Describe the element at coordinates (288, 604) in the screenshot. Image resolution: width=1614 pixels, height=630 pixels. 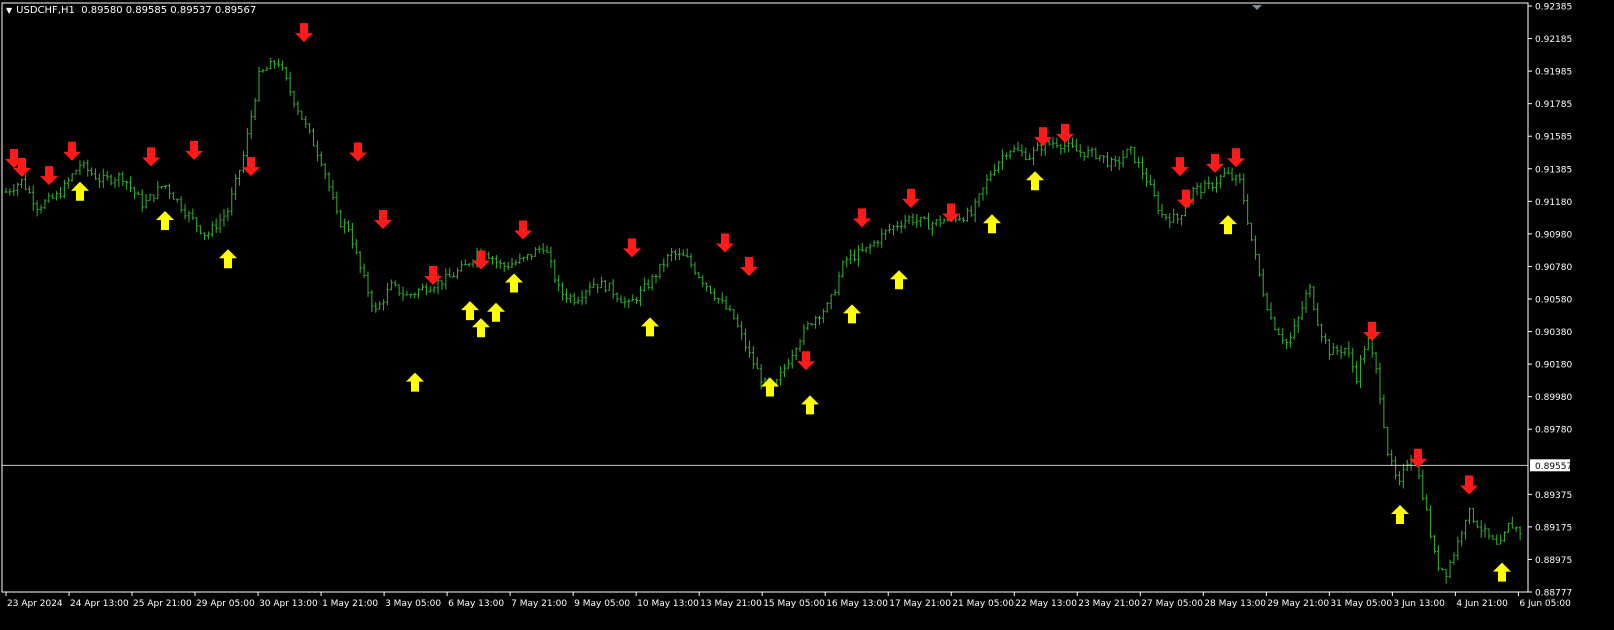
I see `x-tick-label: 30 Apr 13:00` at that location.